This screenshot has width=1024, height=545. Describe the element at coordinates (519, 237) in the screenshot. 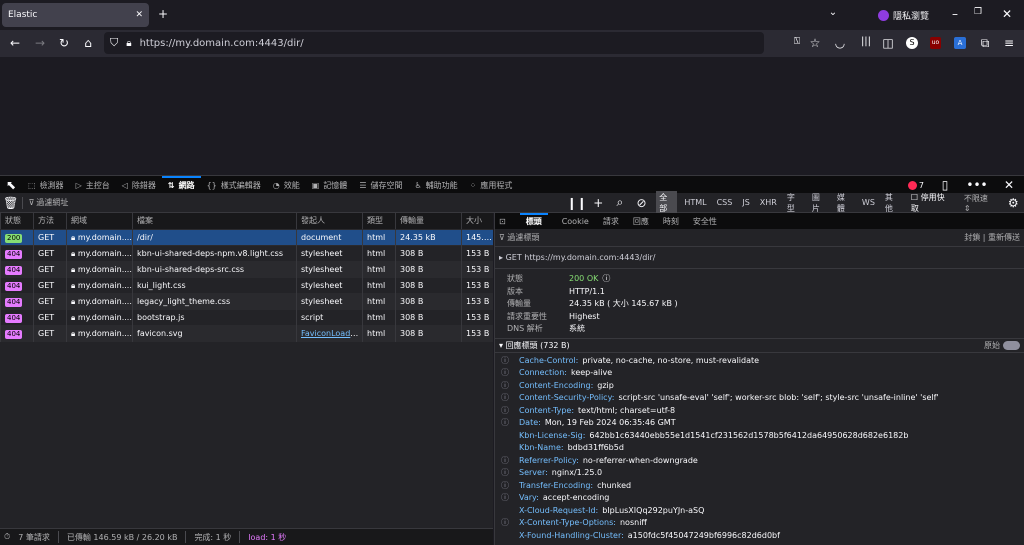

I see `filter-headers-input: ⊽ 過濾標頭` at that location.